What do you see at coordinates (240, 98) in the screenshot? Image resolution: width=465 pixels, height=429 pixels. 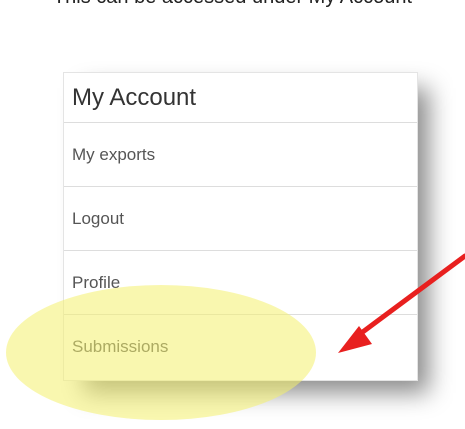 I see `menu-title: My Account` at bounding box center [240, 98].